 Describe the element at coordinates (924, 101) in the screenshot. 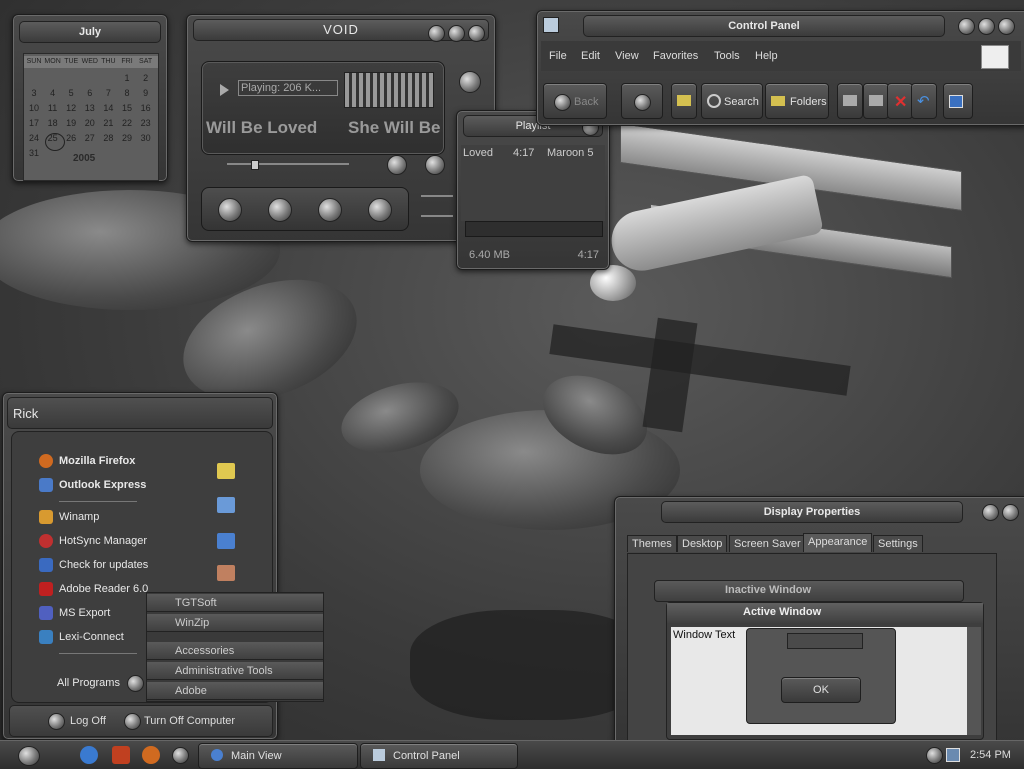

I see `undo-button: ↶` at that location.